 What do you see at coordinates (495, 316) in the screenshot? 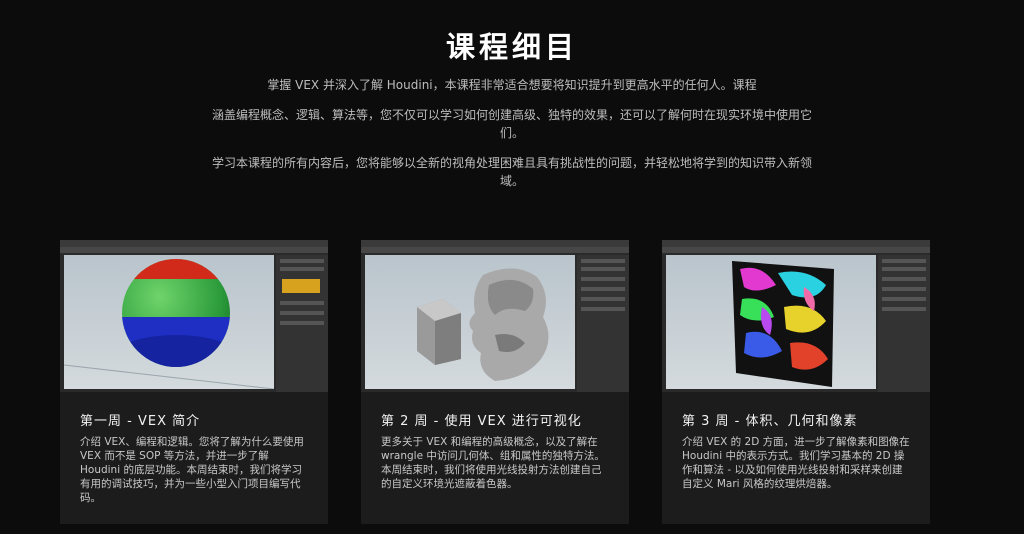
I see `houdini-bust-screenshot` at bounding box center [495, 316].